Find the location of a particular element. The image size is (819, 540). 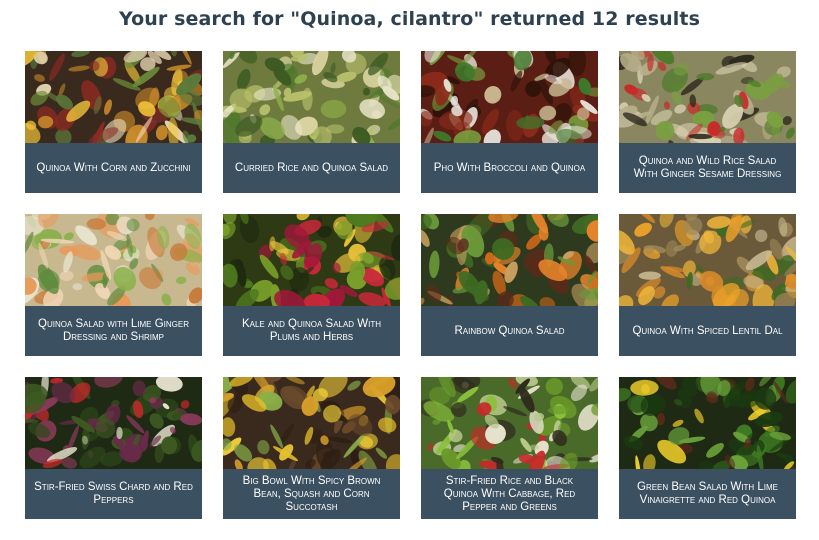

recipe-title: Quinoa With Spiced Lentil Dal is located at coordinates (707, 331).